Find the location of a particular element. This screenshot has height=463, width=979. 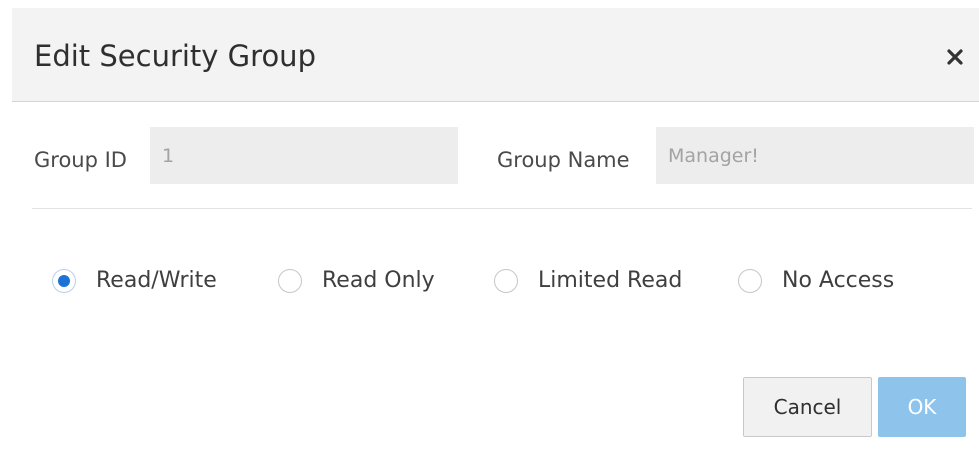

radio-read-write-label: Read/Write is located at coordinates (156, 280).